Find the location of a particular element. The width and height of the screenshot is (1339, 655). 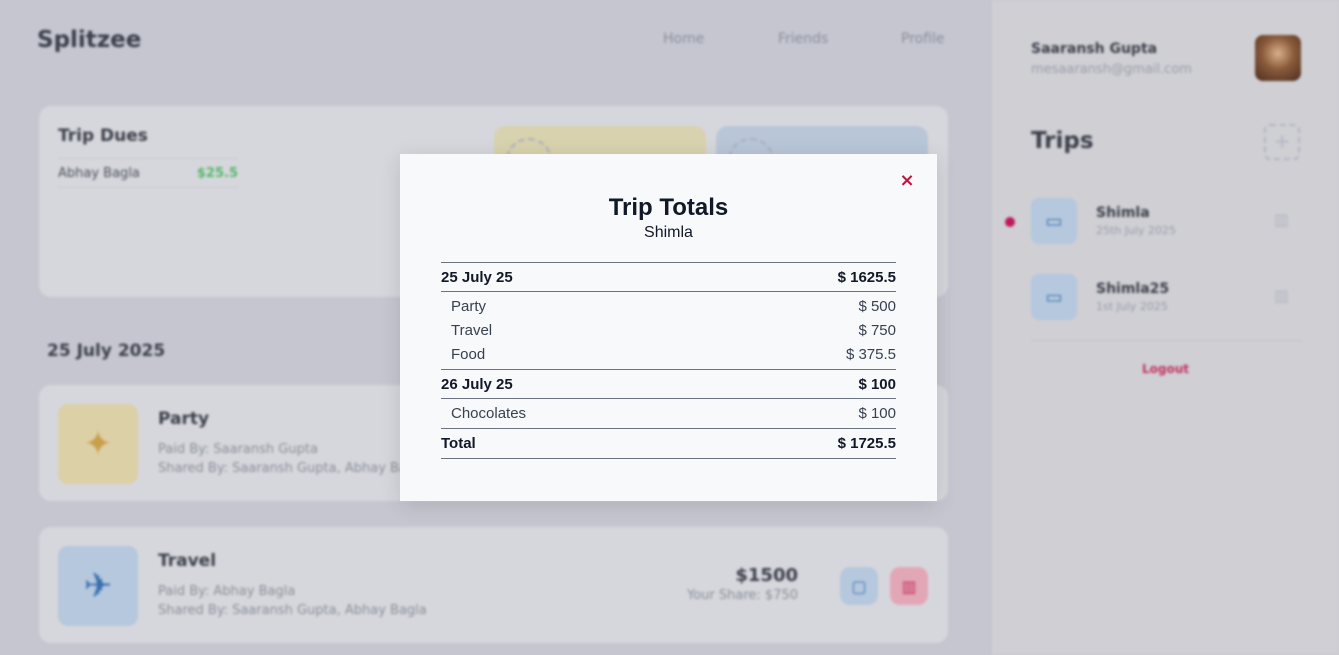

user-email: mesaaransh@gmail.com is located at coordinates (1111, 69).